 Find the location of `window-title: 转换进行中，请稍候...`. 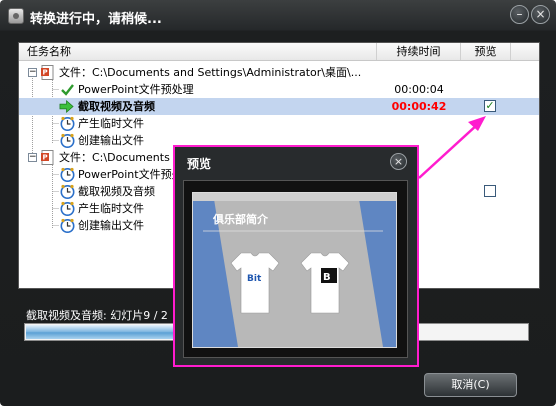

window-title: 转换进行中，请稍候... is located at coordinates (96, 19).